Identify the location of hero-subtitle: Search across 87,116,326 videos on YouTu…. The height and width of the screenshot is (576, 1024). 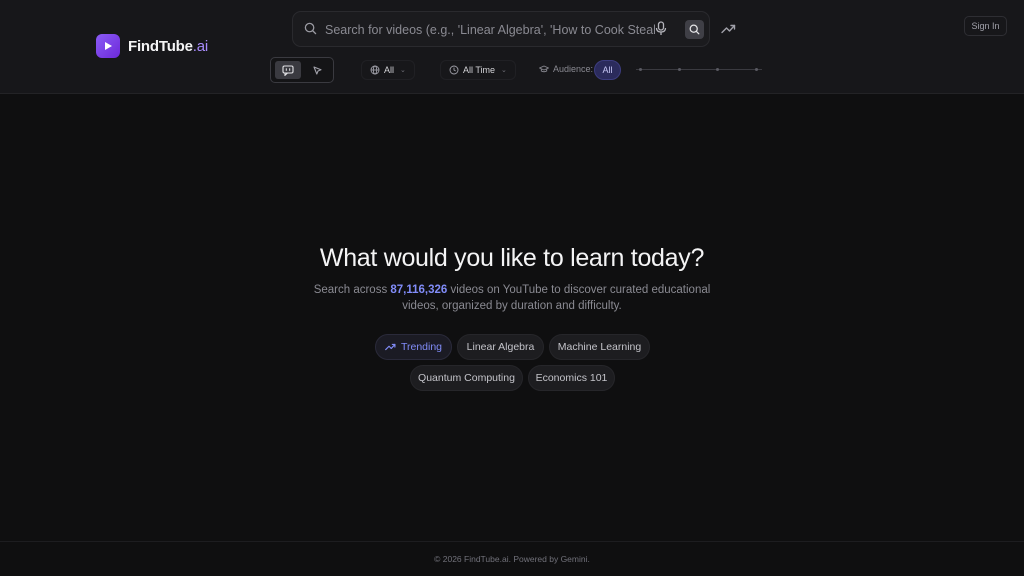
(512, 298).